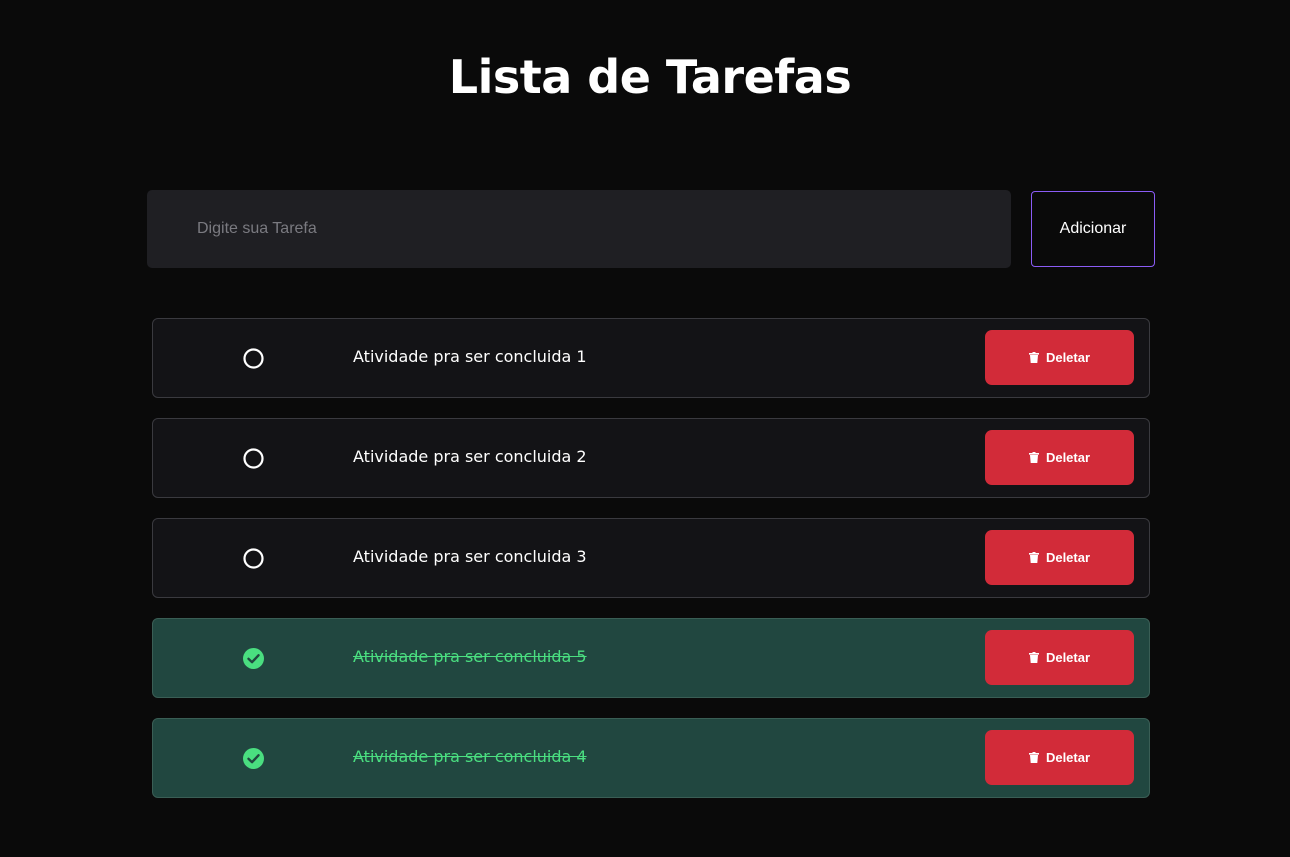  Describe the element at coordinates (470, 356) in the screenshot. I see `task-text: Atividade pra ser concluida 1` at that location.